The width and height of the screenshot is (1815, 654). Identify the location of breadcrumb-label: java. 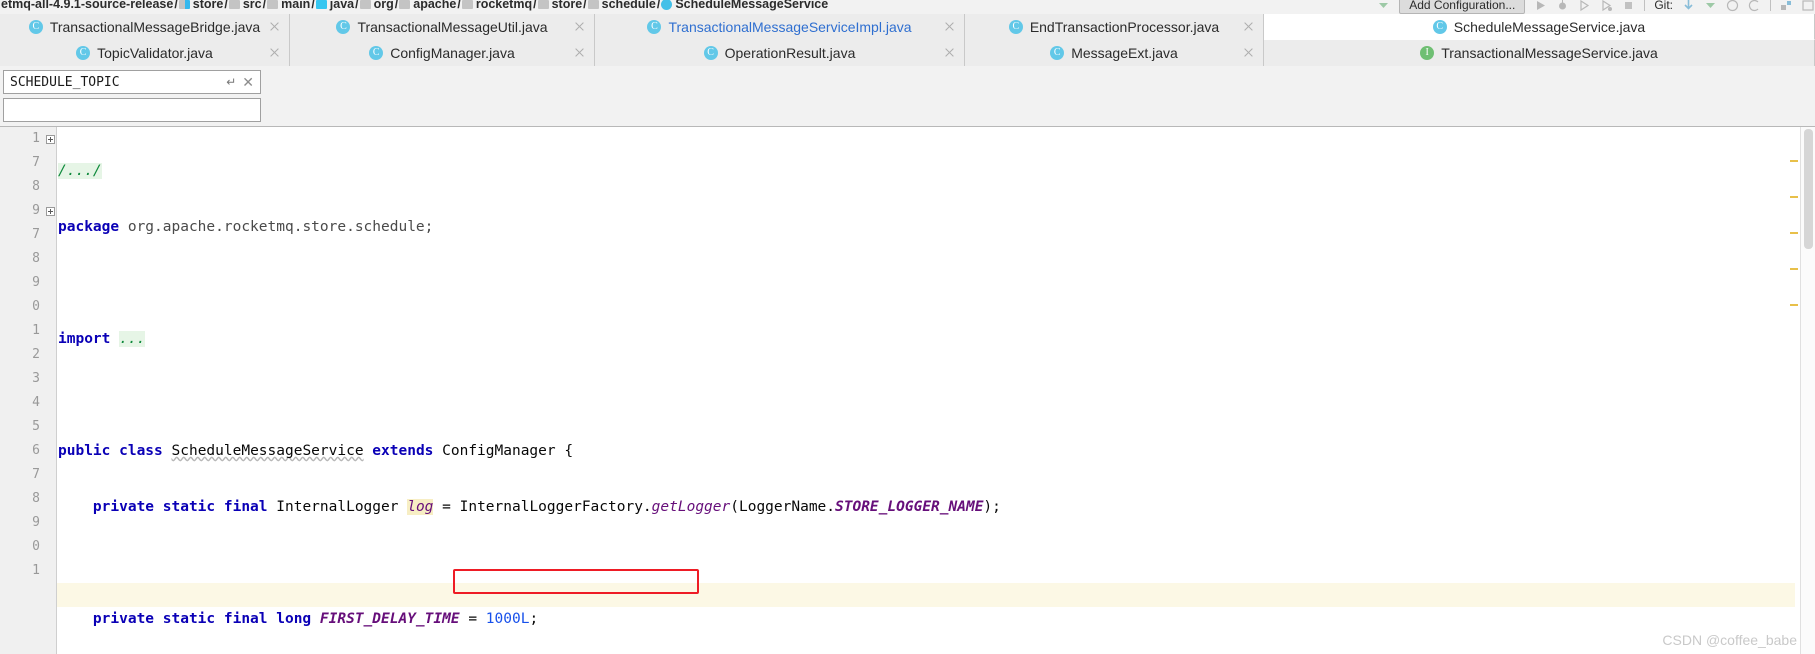
(342, 5).